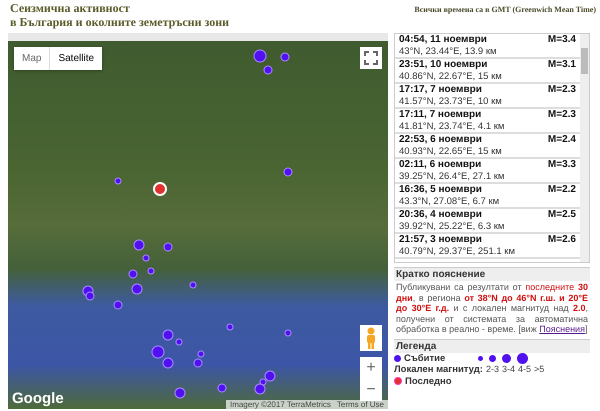 Image resolution: width=600 pixels, height=411 pixels. What do you see at coordinates (425, 358) in the screenshot?
I see `legend-label: Събитие` at bounding box center [425, 358].